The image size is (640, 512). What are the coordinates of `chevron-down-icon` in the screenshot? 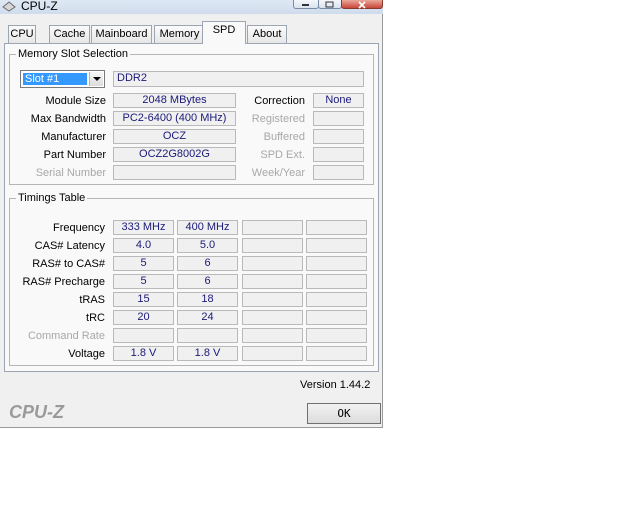 It's located at (97, 79).